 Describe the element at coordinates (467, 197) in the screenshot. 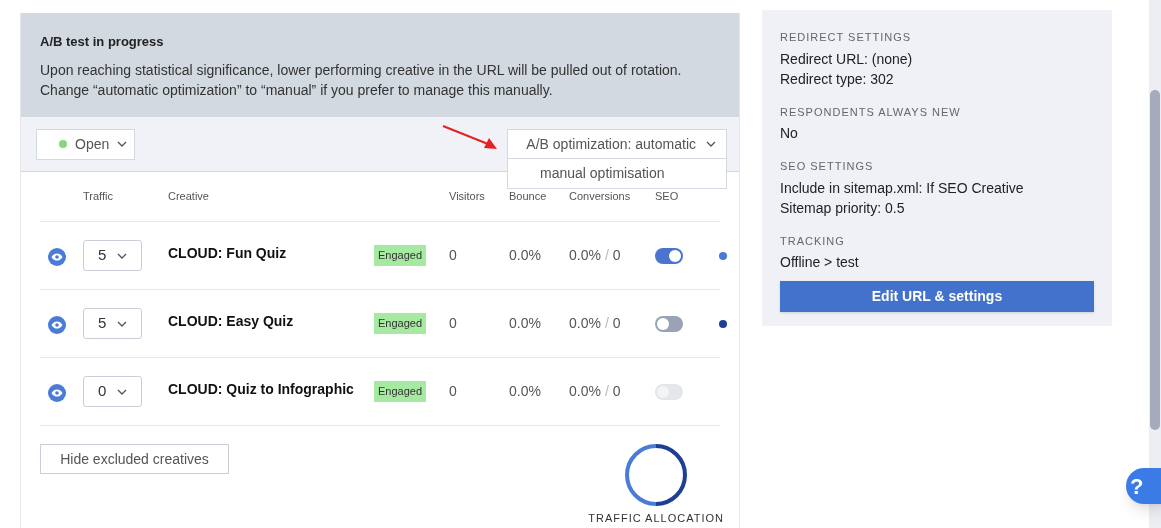

I see `column-header: Visitors` at that location.